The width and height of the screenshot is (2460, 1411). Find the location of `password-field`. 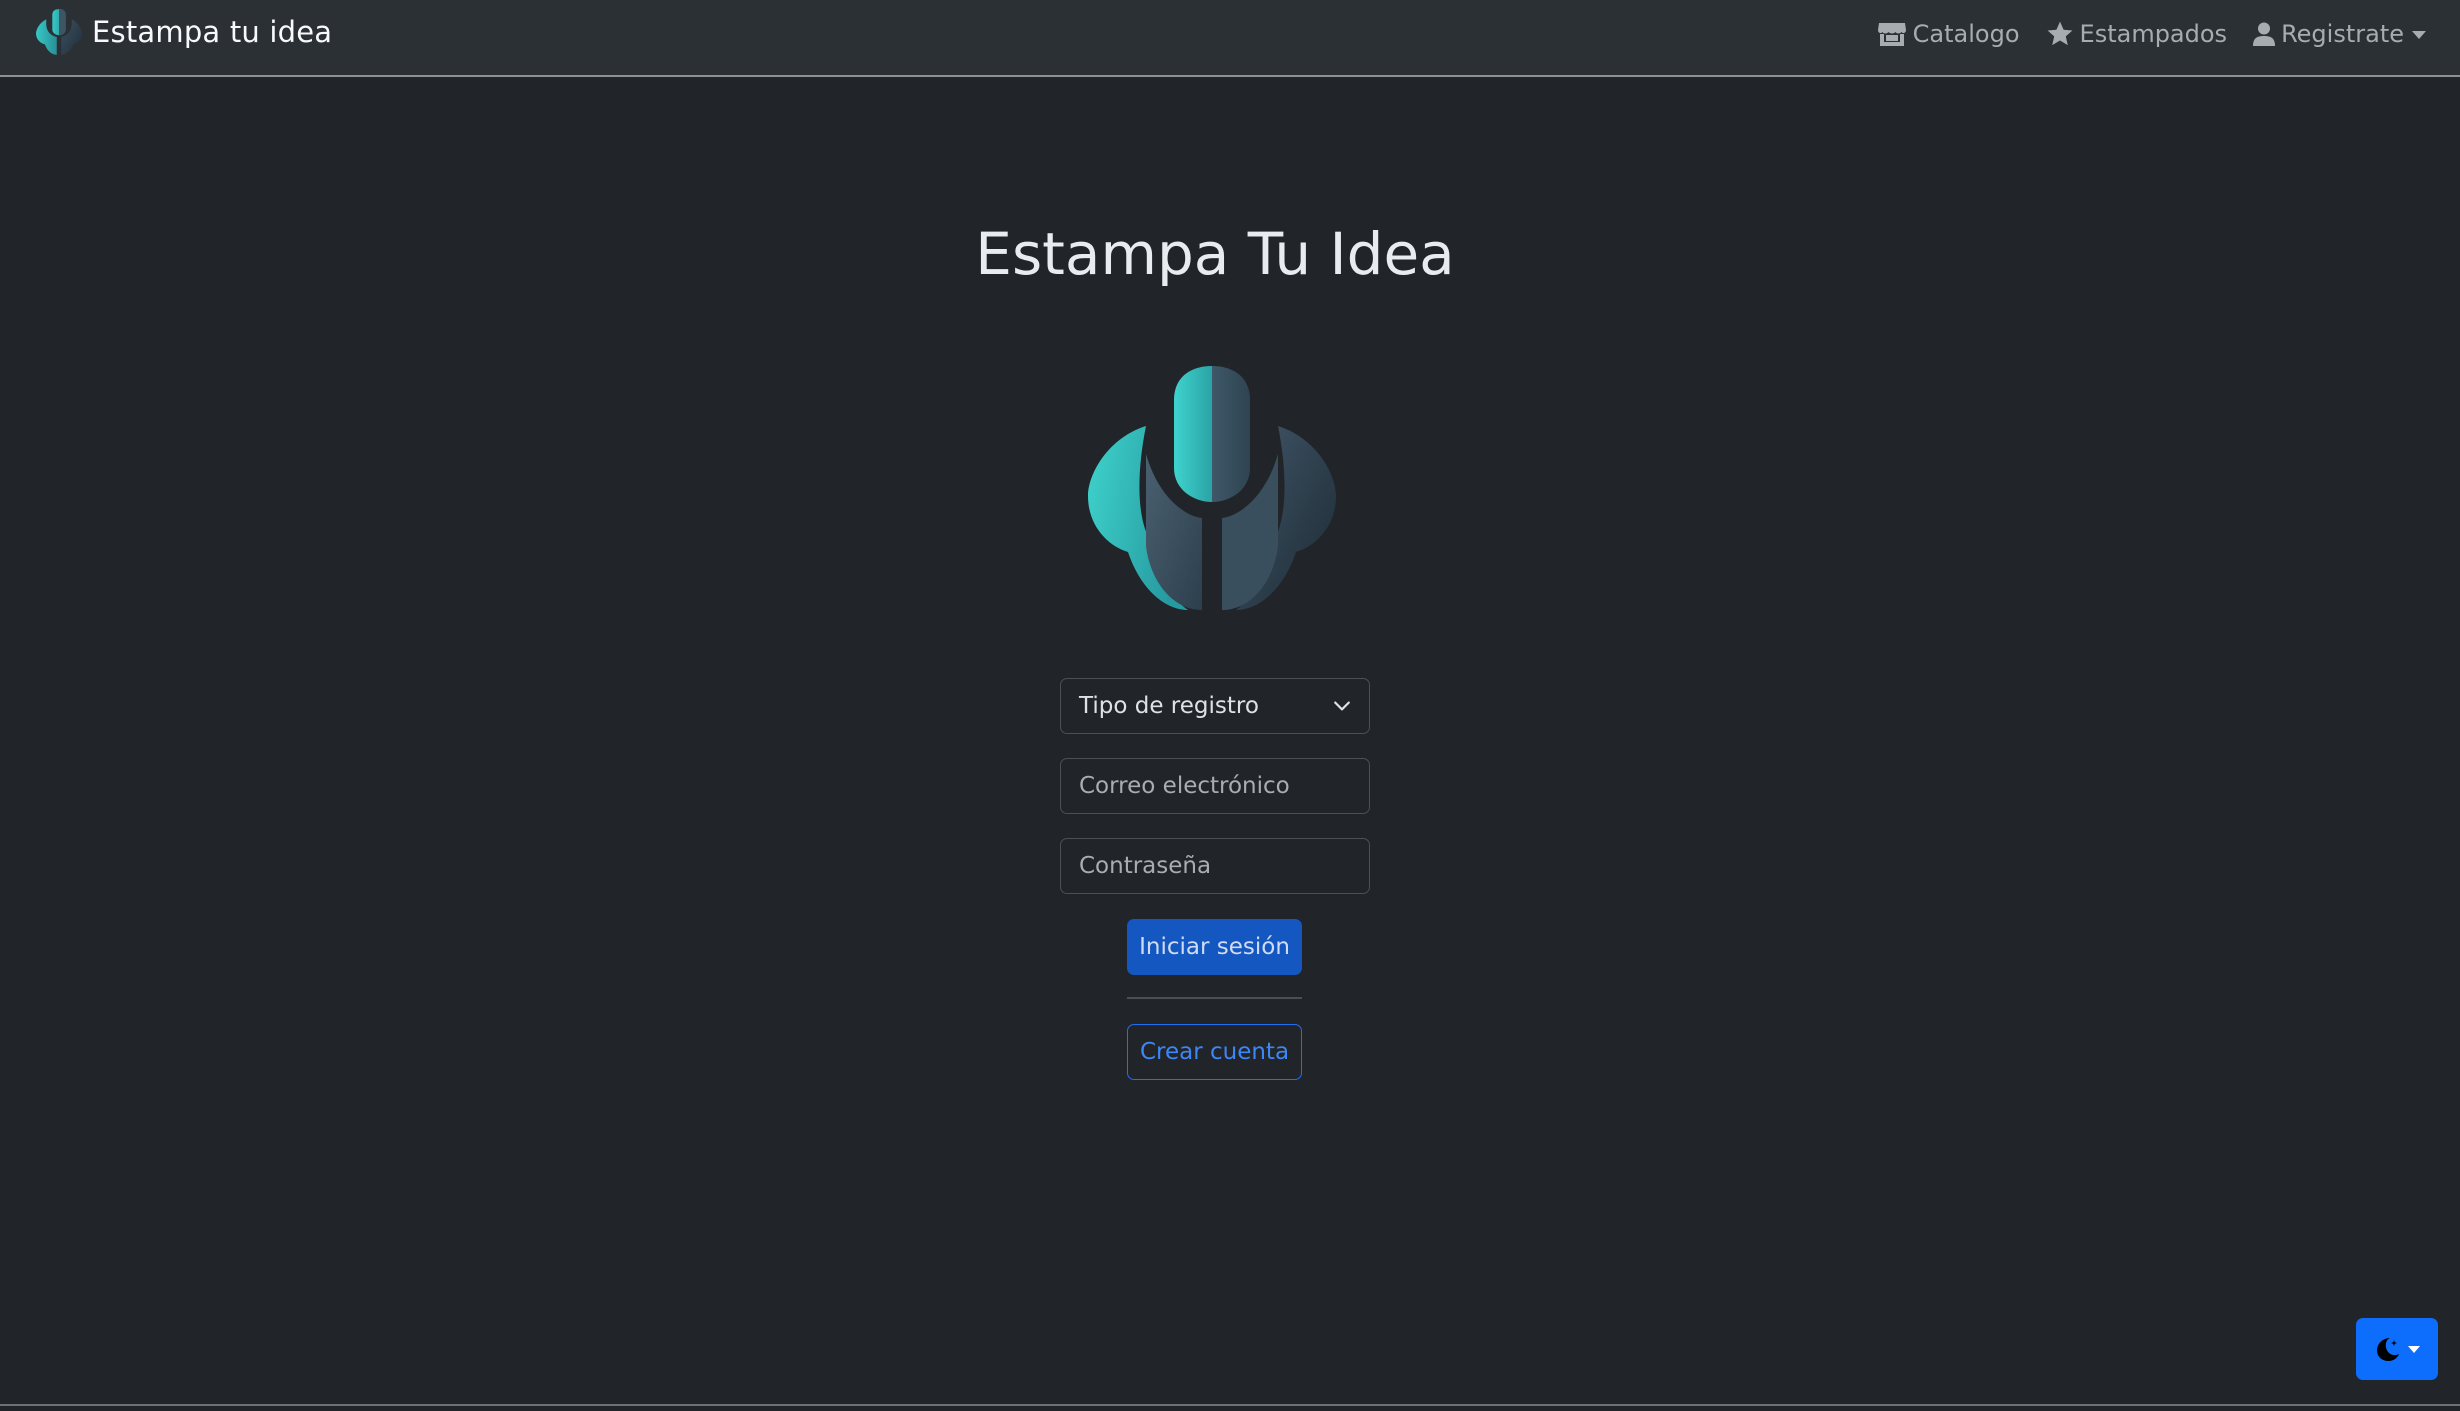

password-field is located at coordinates (1215, 866).